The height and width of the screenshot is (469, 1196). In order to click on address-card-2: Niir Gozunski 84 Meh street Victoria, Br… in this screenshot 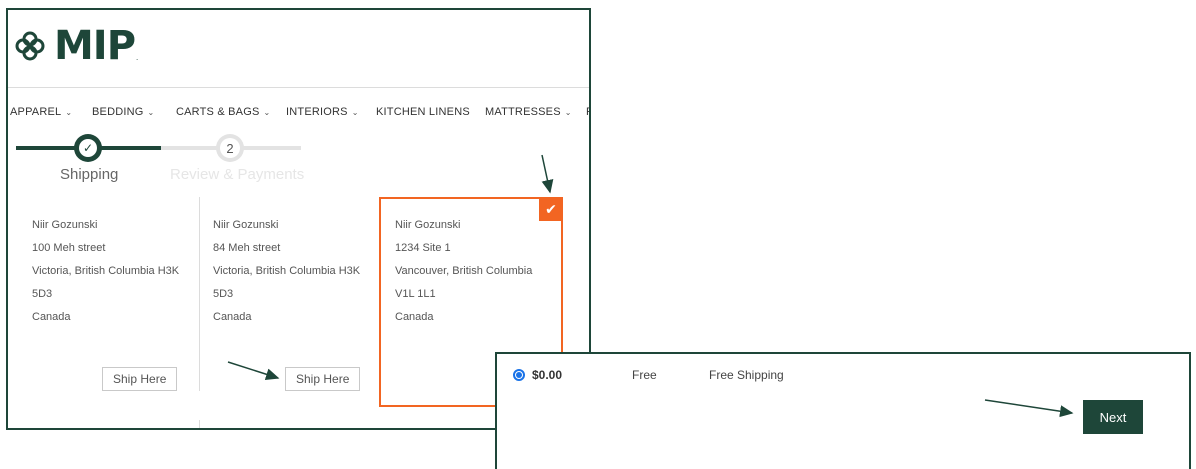, I will do `click(286, 271)`.